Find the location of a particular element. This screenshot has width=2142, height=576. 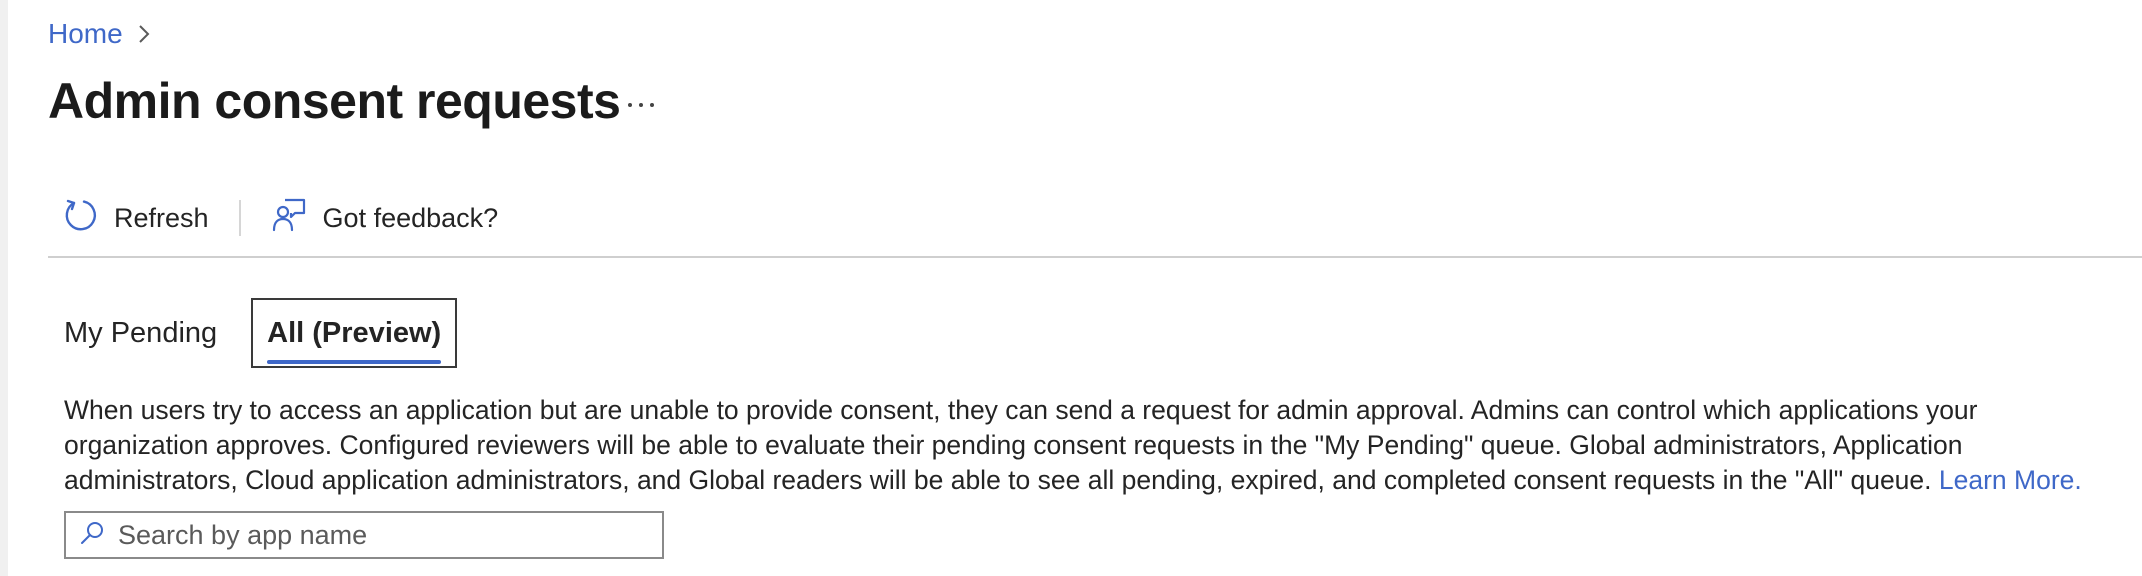

refresh-label: Refresh is located at coordinates (161, 217).